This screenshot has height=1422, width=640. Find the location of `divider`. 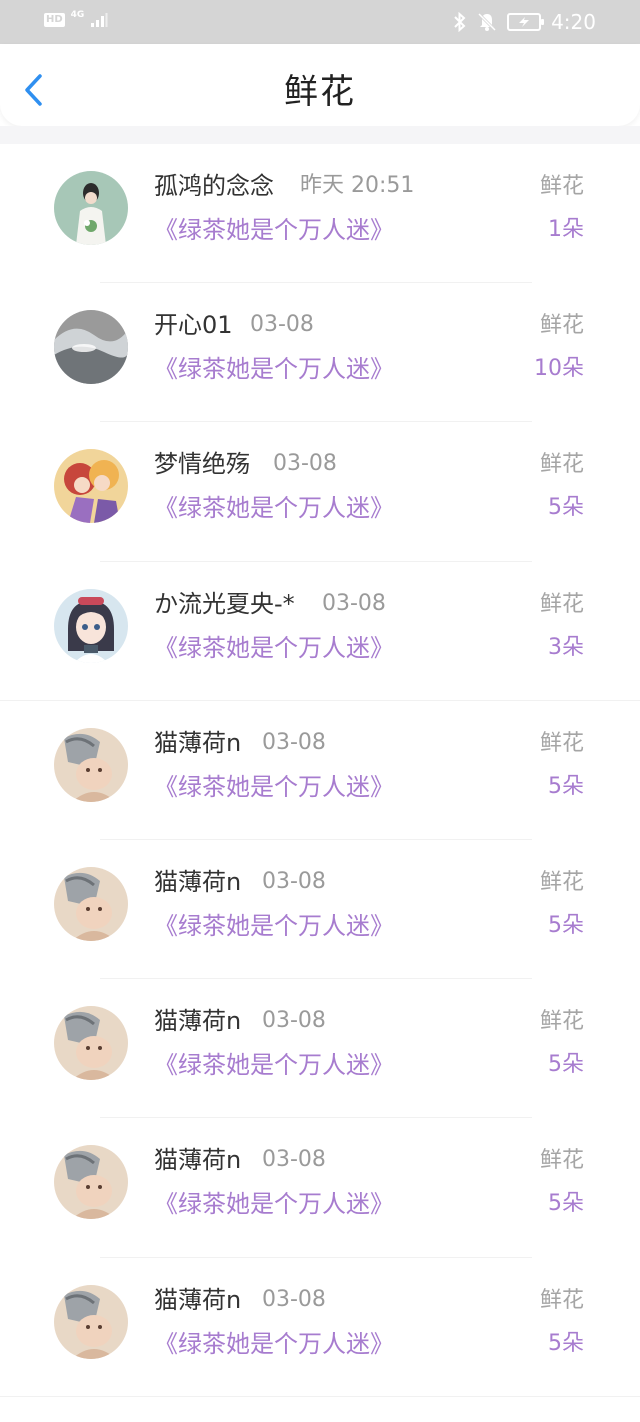

divider is located at coordinates (320, 1396).